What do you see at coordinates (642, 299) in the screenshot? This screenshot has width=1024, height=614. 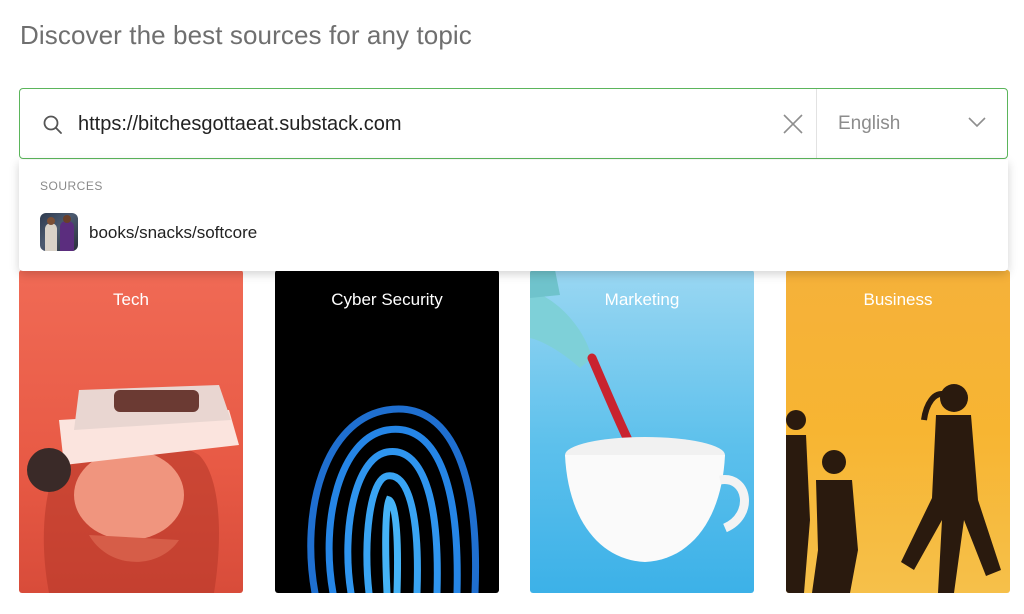 I see `topic-card-title: Marketing` at bounding box center [642, 299].